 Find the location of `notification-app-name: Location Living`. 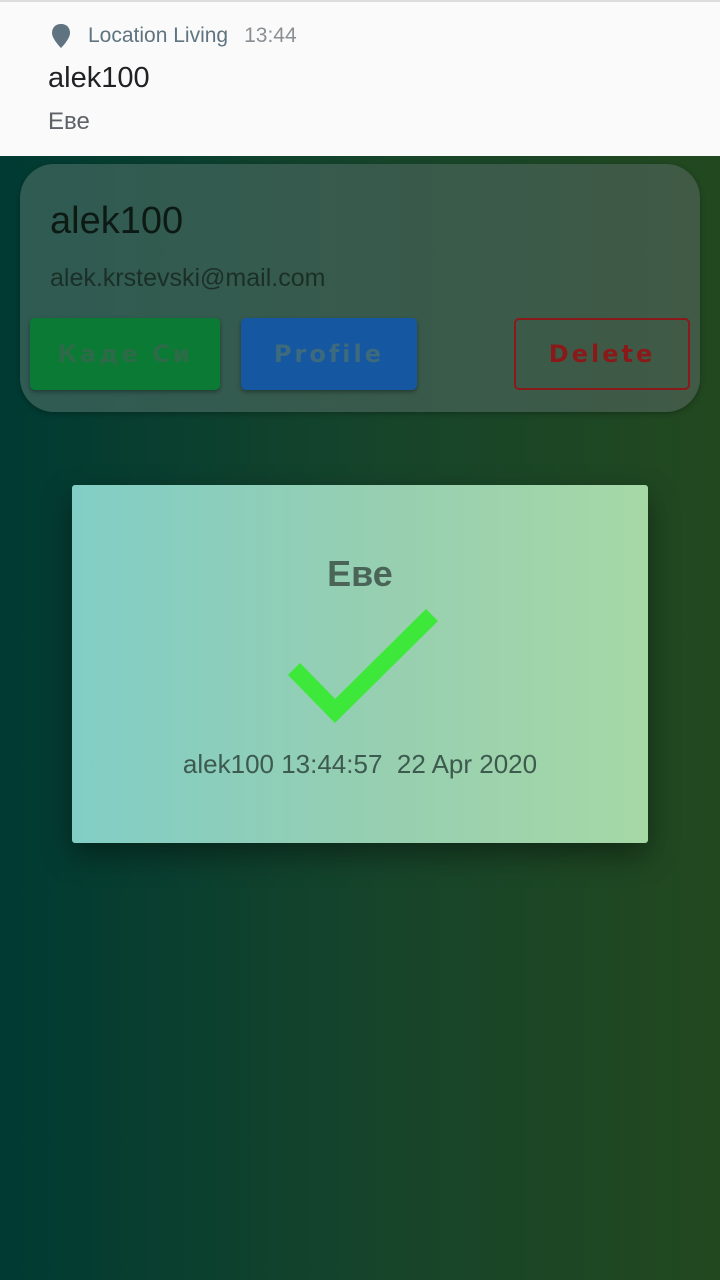

notification-app-name: Location Living is located at coordinates (158, 35).